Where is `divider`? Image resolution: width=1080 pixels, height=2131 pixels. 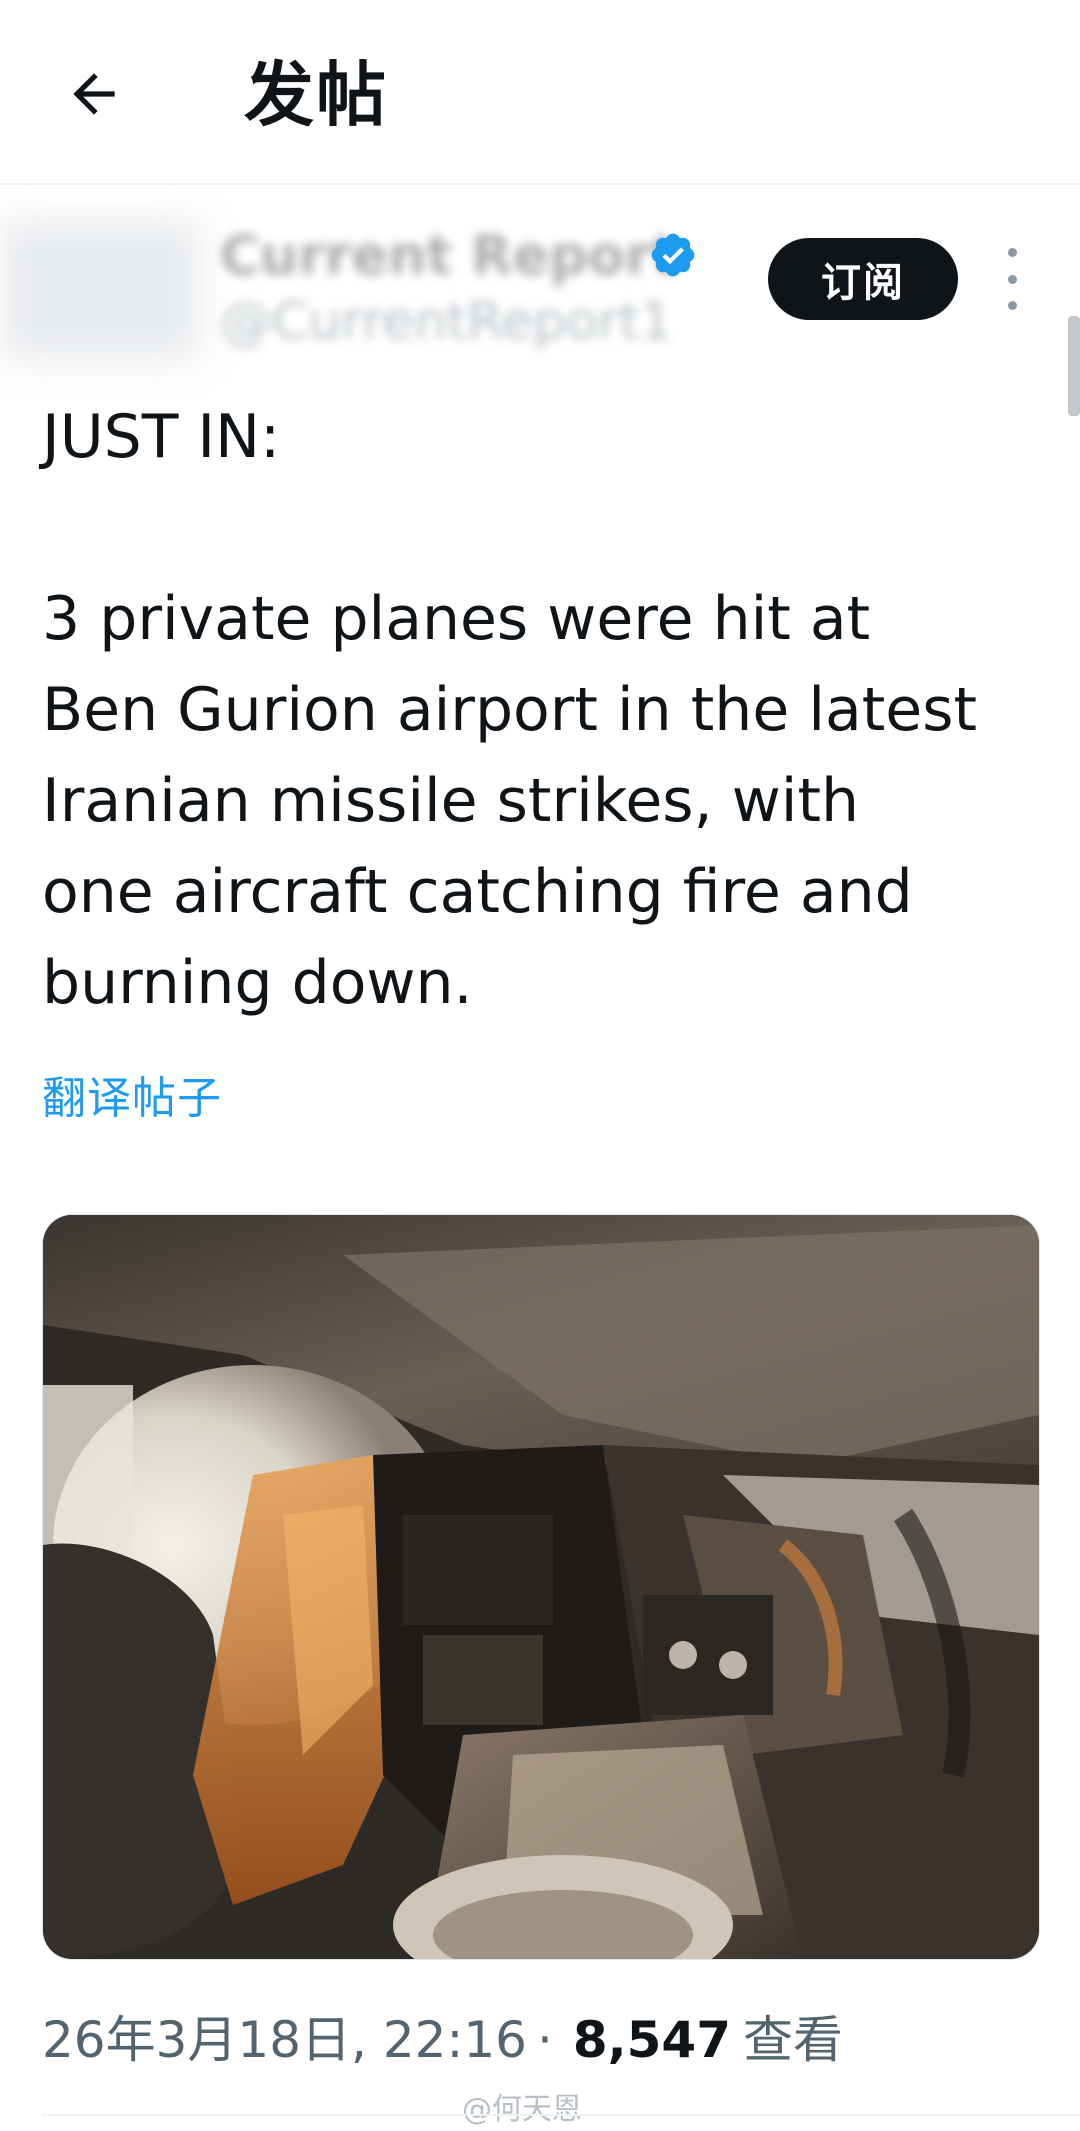 divider is located at coordinates (561, 2115).